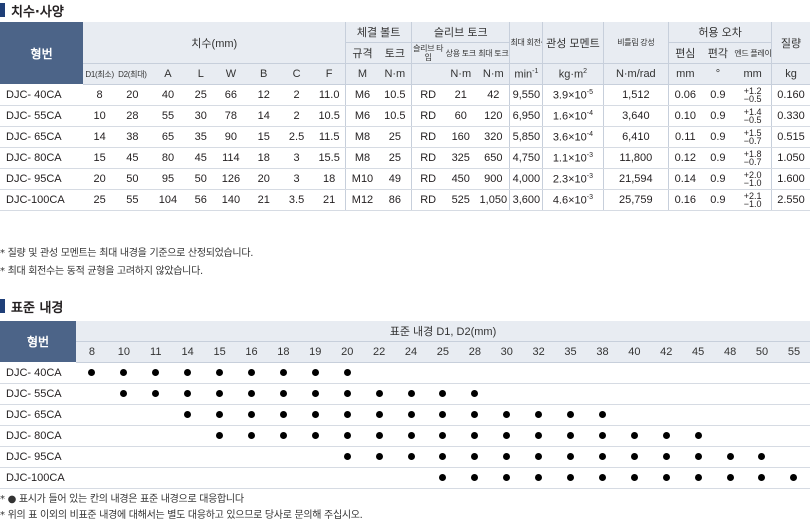  Describe the element at coordinates (718, 158) in the screenshot. I see `spec-cell-ang: 0.9` at that location.